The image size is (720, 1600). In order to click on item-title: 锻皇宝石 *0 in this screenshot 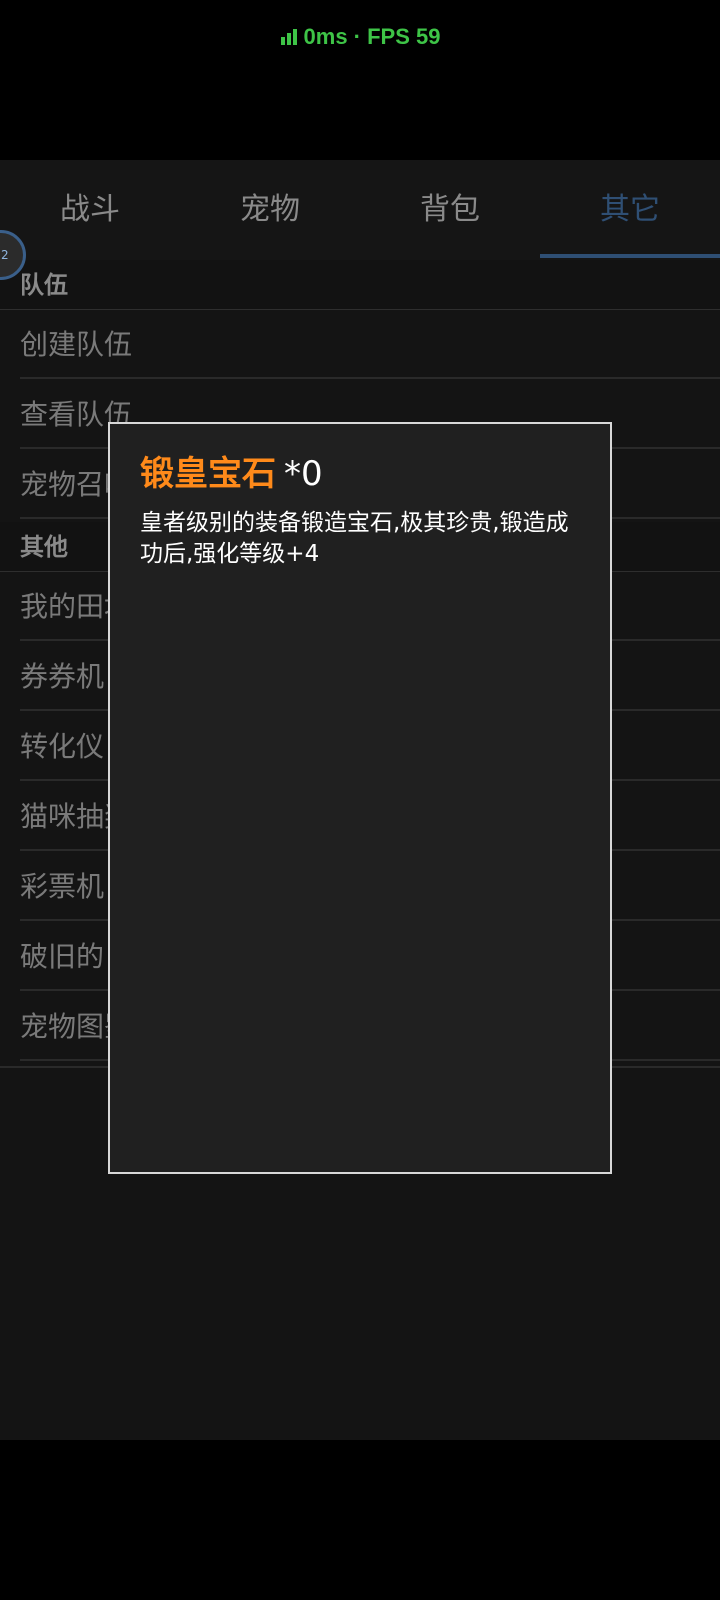, I will do `click(231, 470)`.